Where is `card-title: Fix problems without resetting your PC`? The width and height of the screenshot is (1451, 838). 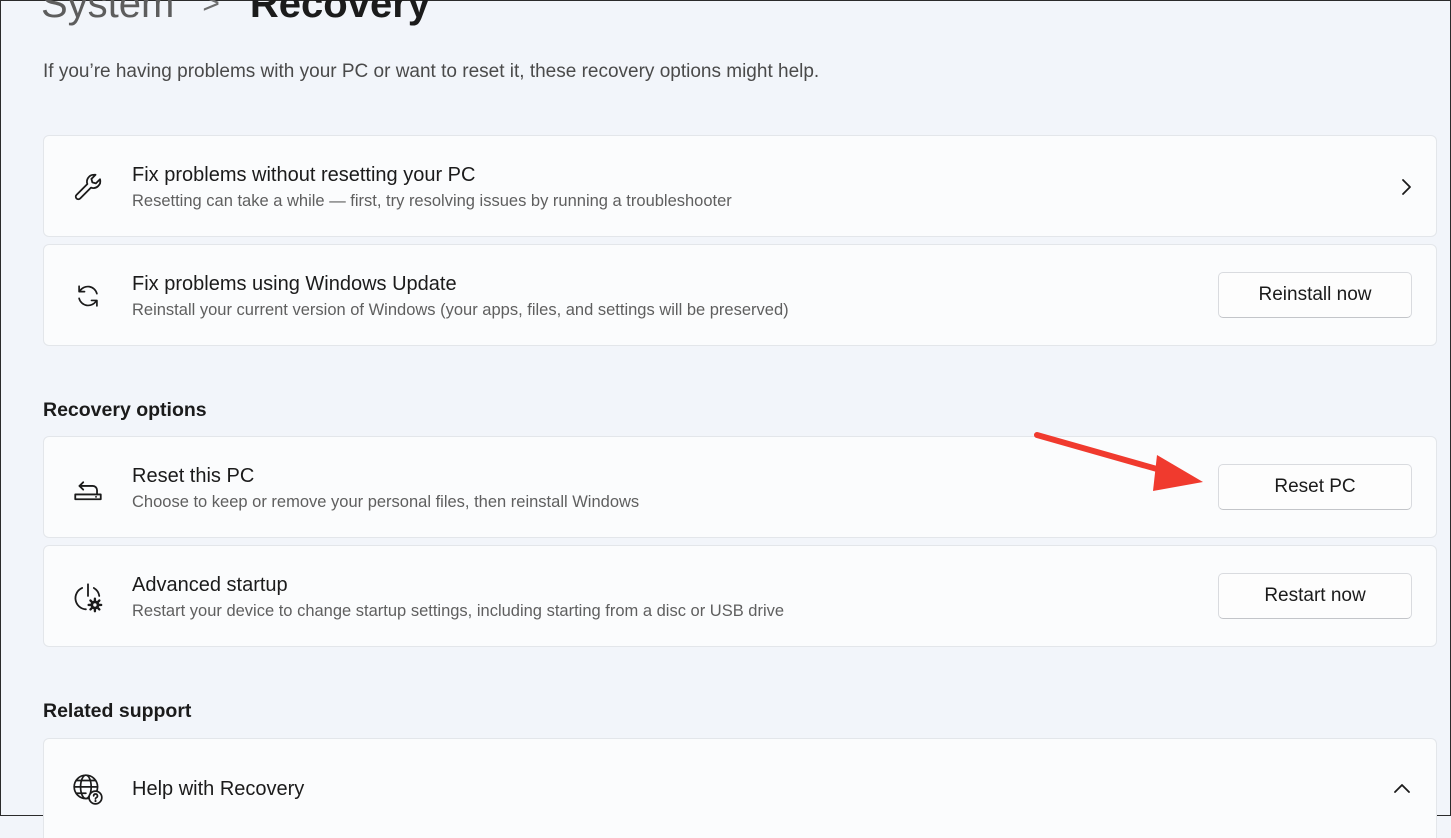 card-title: Fix problems without resetting your PC is located at coordinates (304, 175).